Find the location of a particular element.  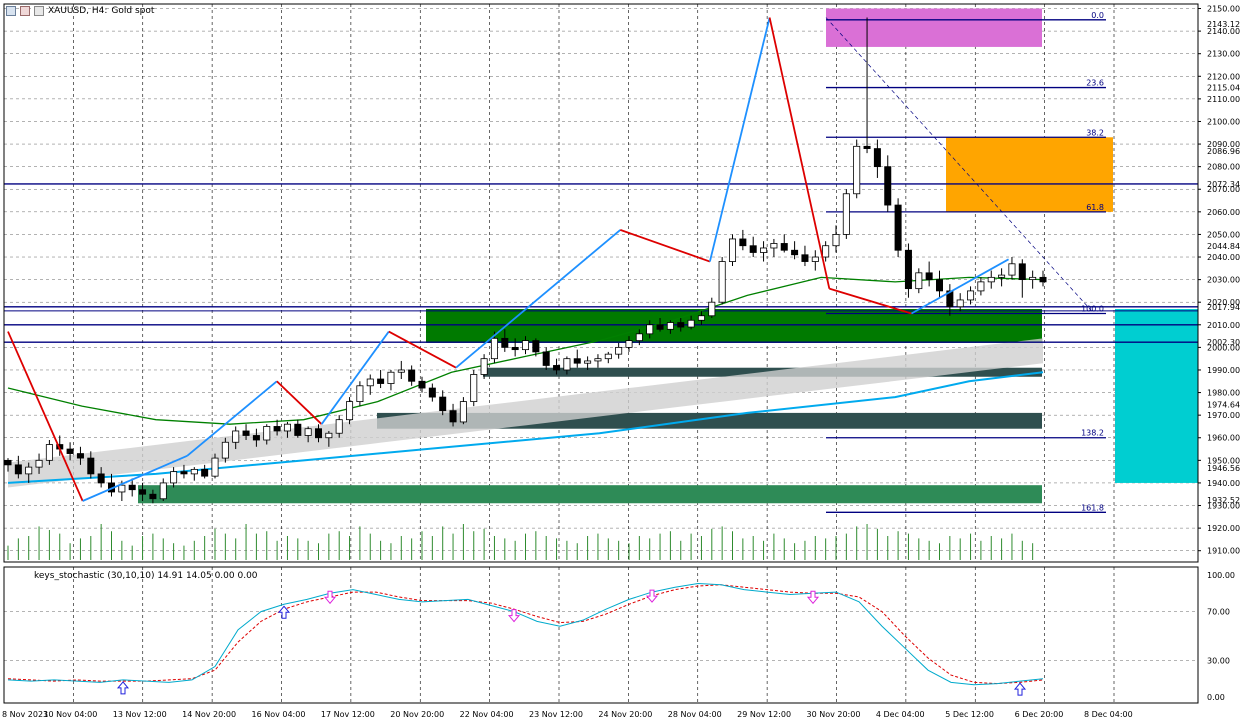

x-tick-label: 13 Nov 12:00 is located at coordinates (140, 714).